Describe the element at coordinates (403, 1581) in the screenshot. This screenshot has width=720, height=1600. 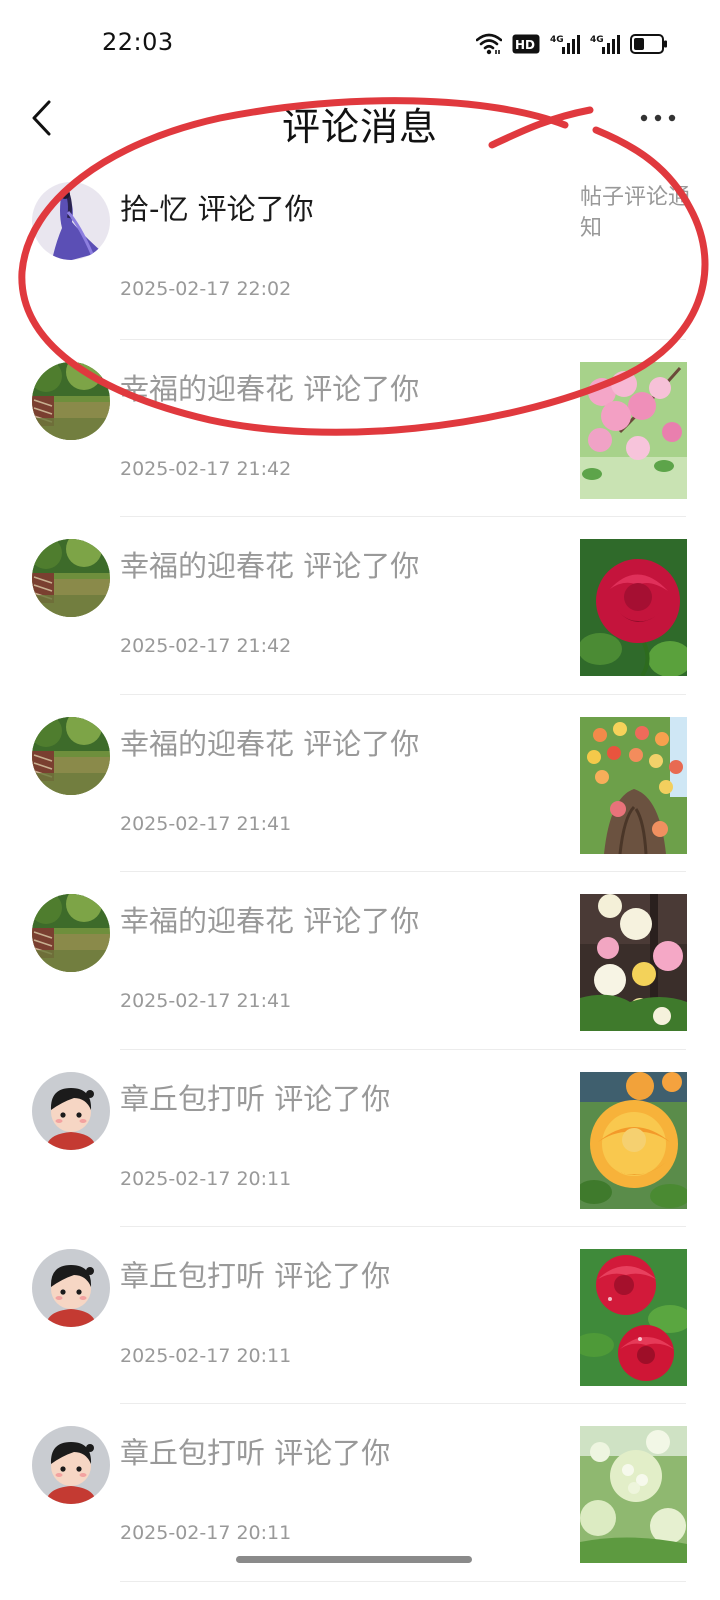
I see `divider` at that location.